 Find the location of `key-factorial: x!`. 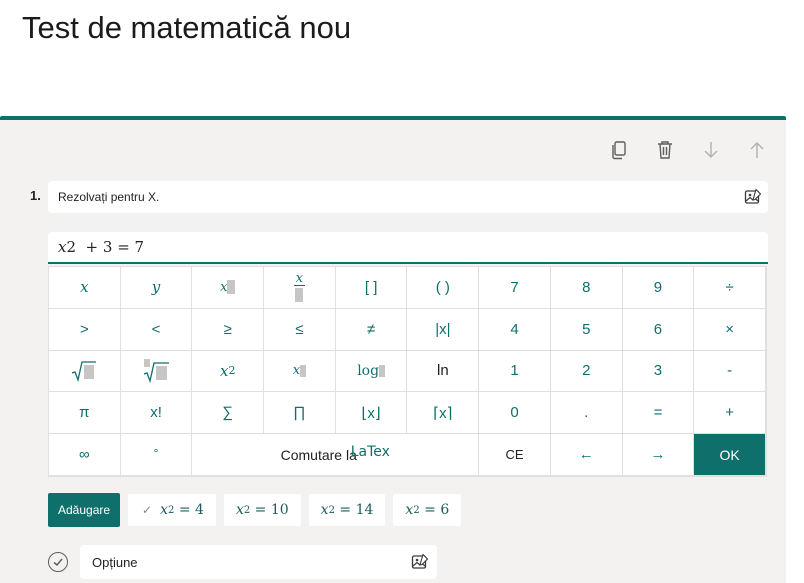

key-factorial: x! is located at coordinates (156, 413).